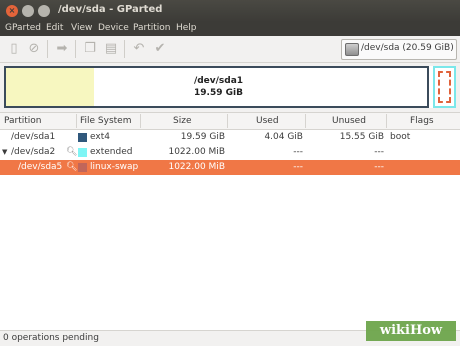 This screenshot has width=460, height=346. What do you see at coordinates (283, 137) in the screenshot?
I see `used-cell: 4.04 GiB` at bounding box center [283, 137].